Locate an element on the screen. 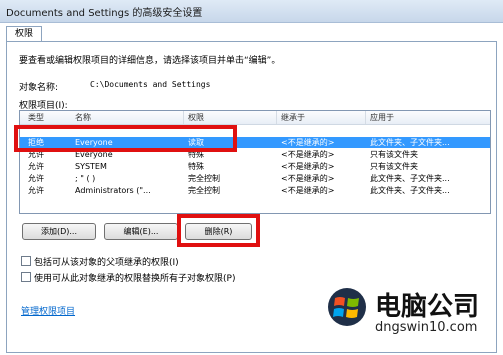 The width and height of the screenshot is (503, 355). column-header-permission: 权限 is located at coordinates (196, 117).